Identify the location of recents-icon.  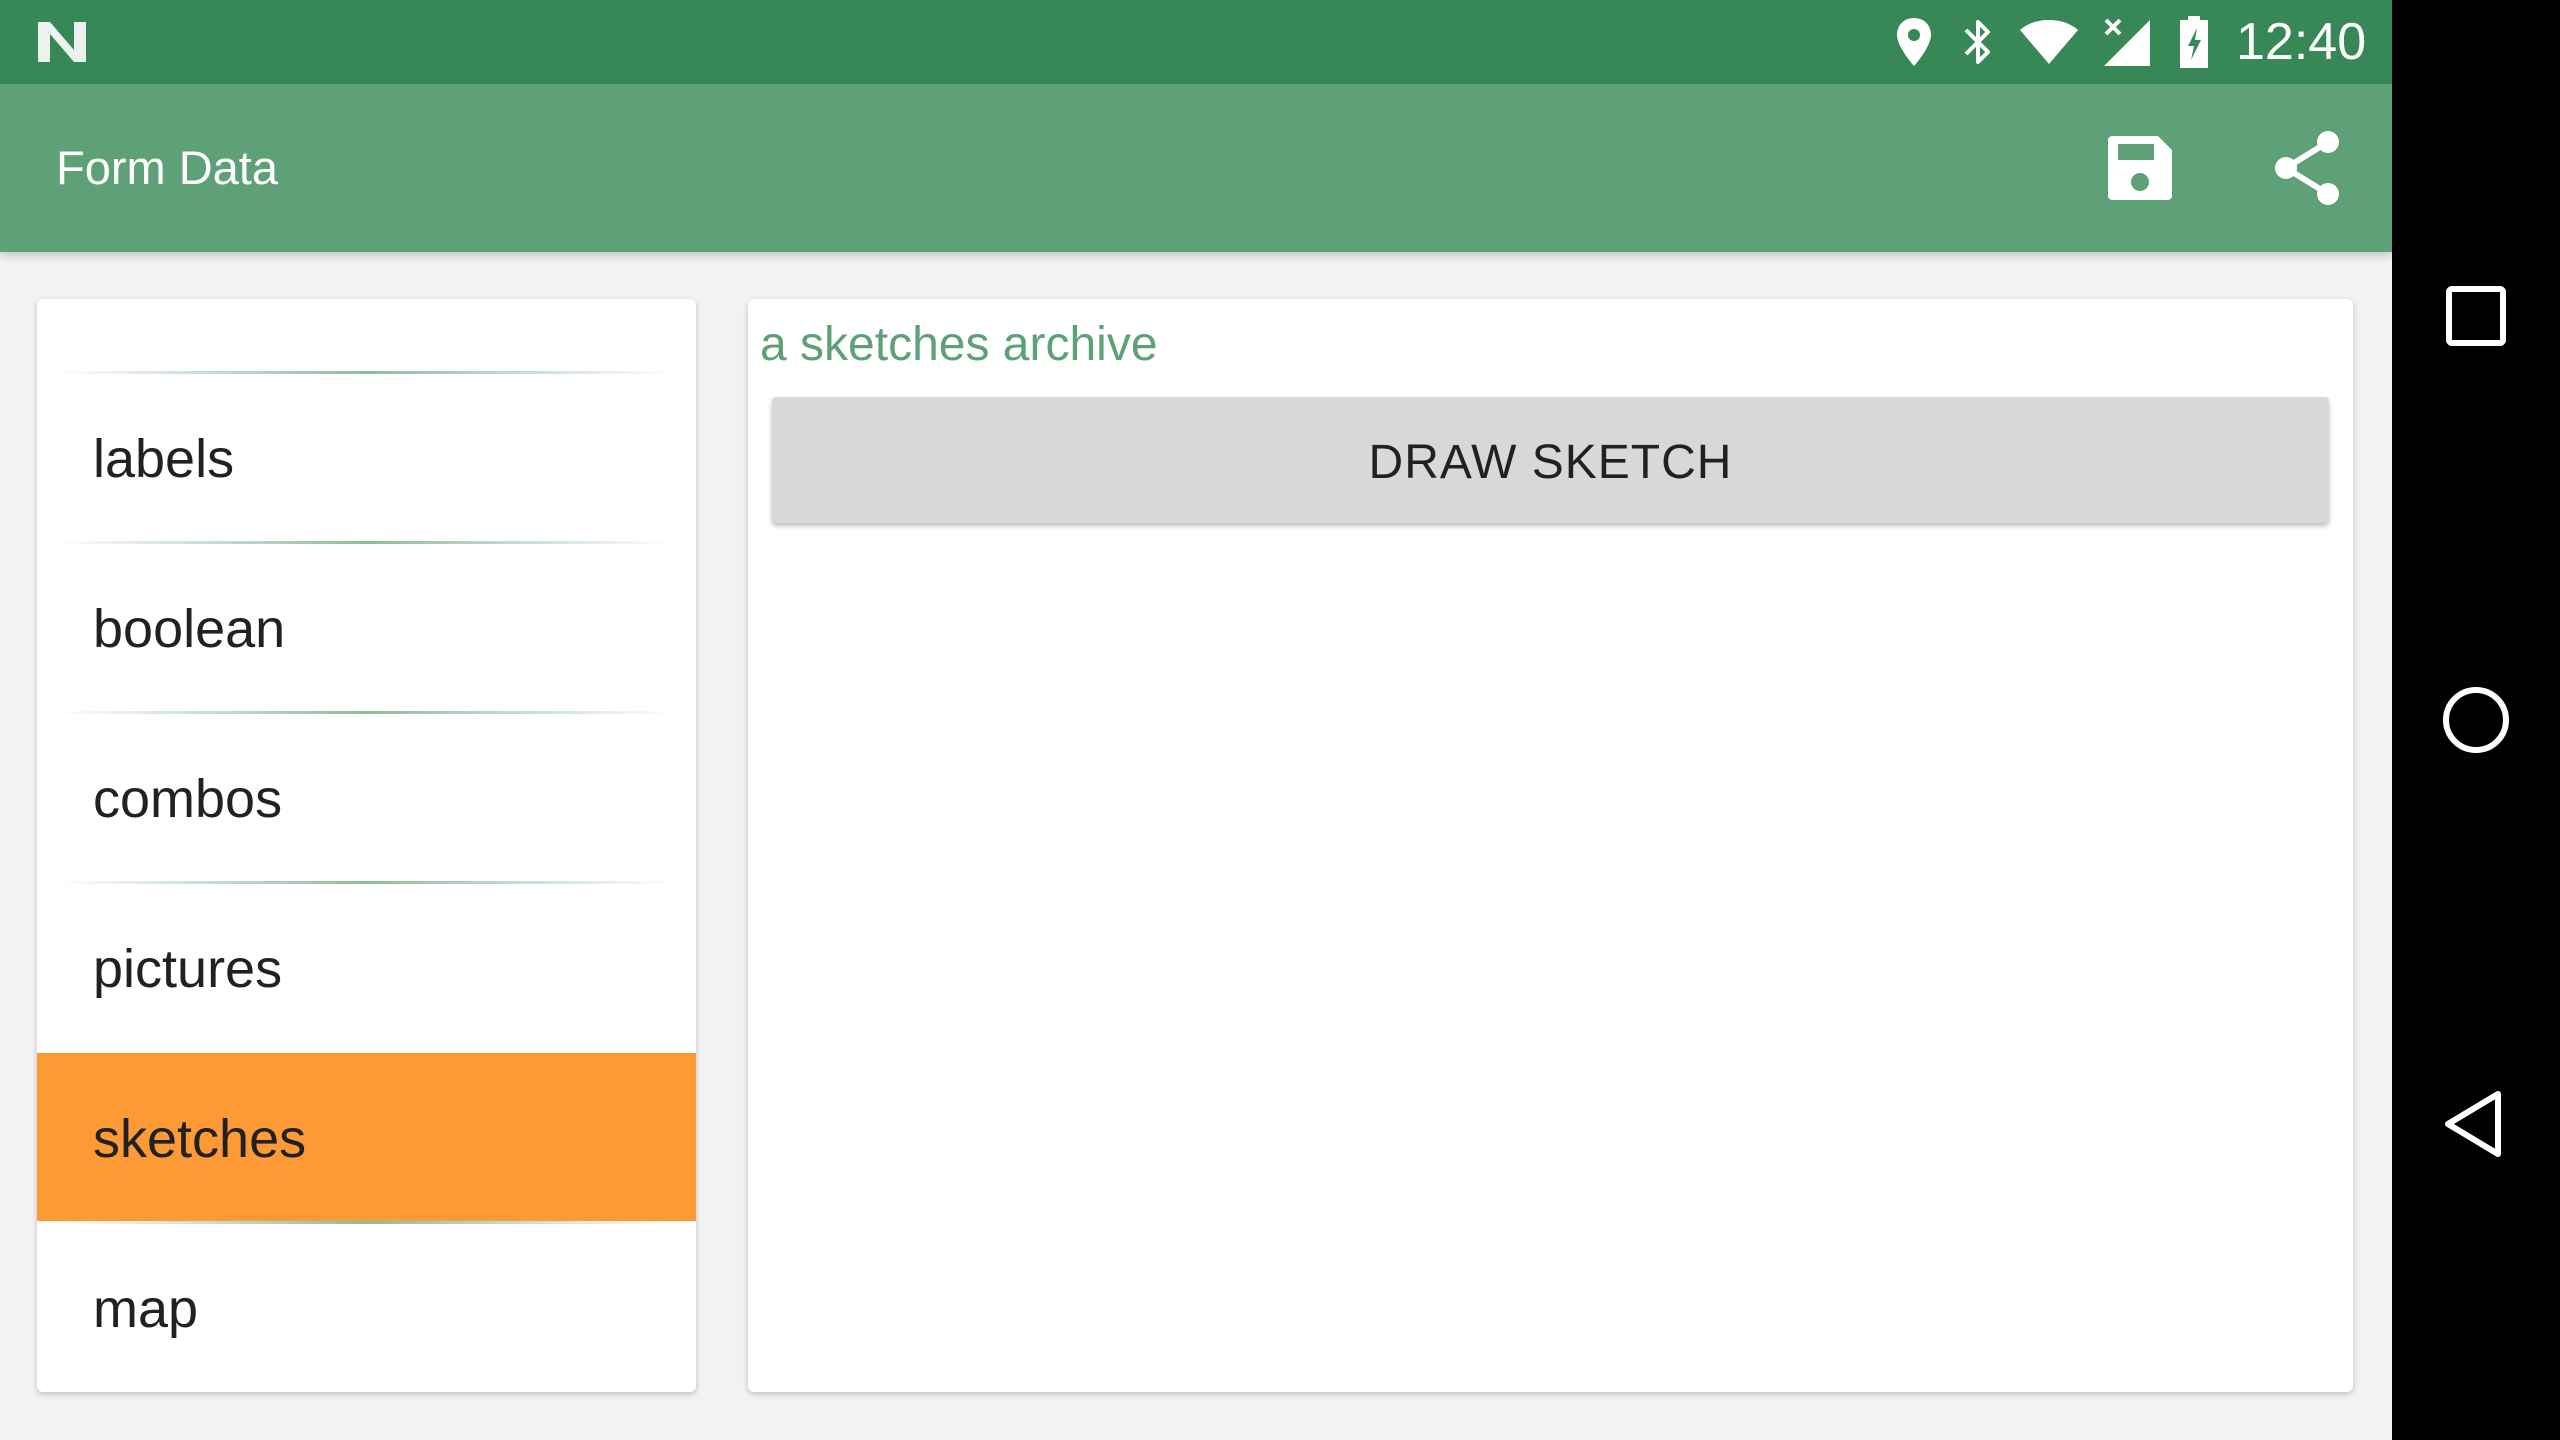
(2476, 316).